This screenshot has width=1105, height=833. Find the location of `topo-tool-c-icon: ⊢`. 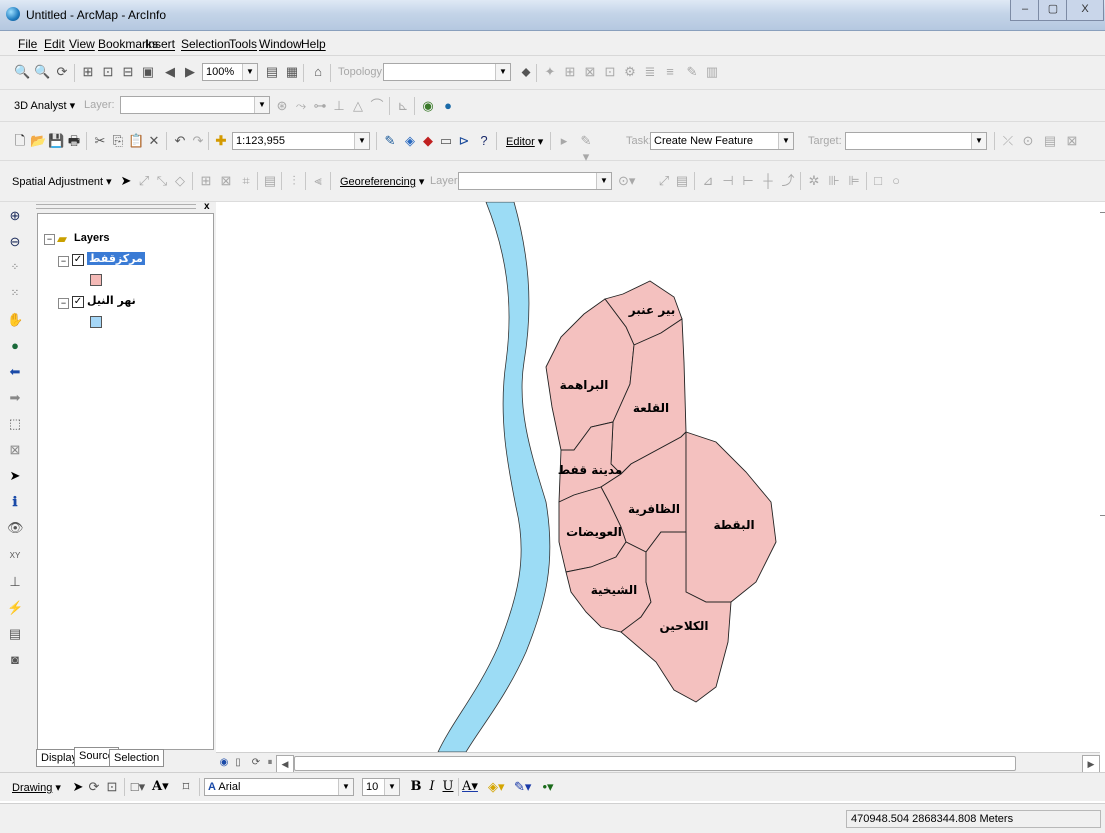

topo-tool-c-icon: ⊢ is located at coordinates (748, 181).